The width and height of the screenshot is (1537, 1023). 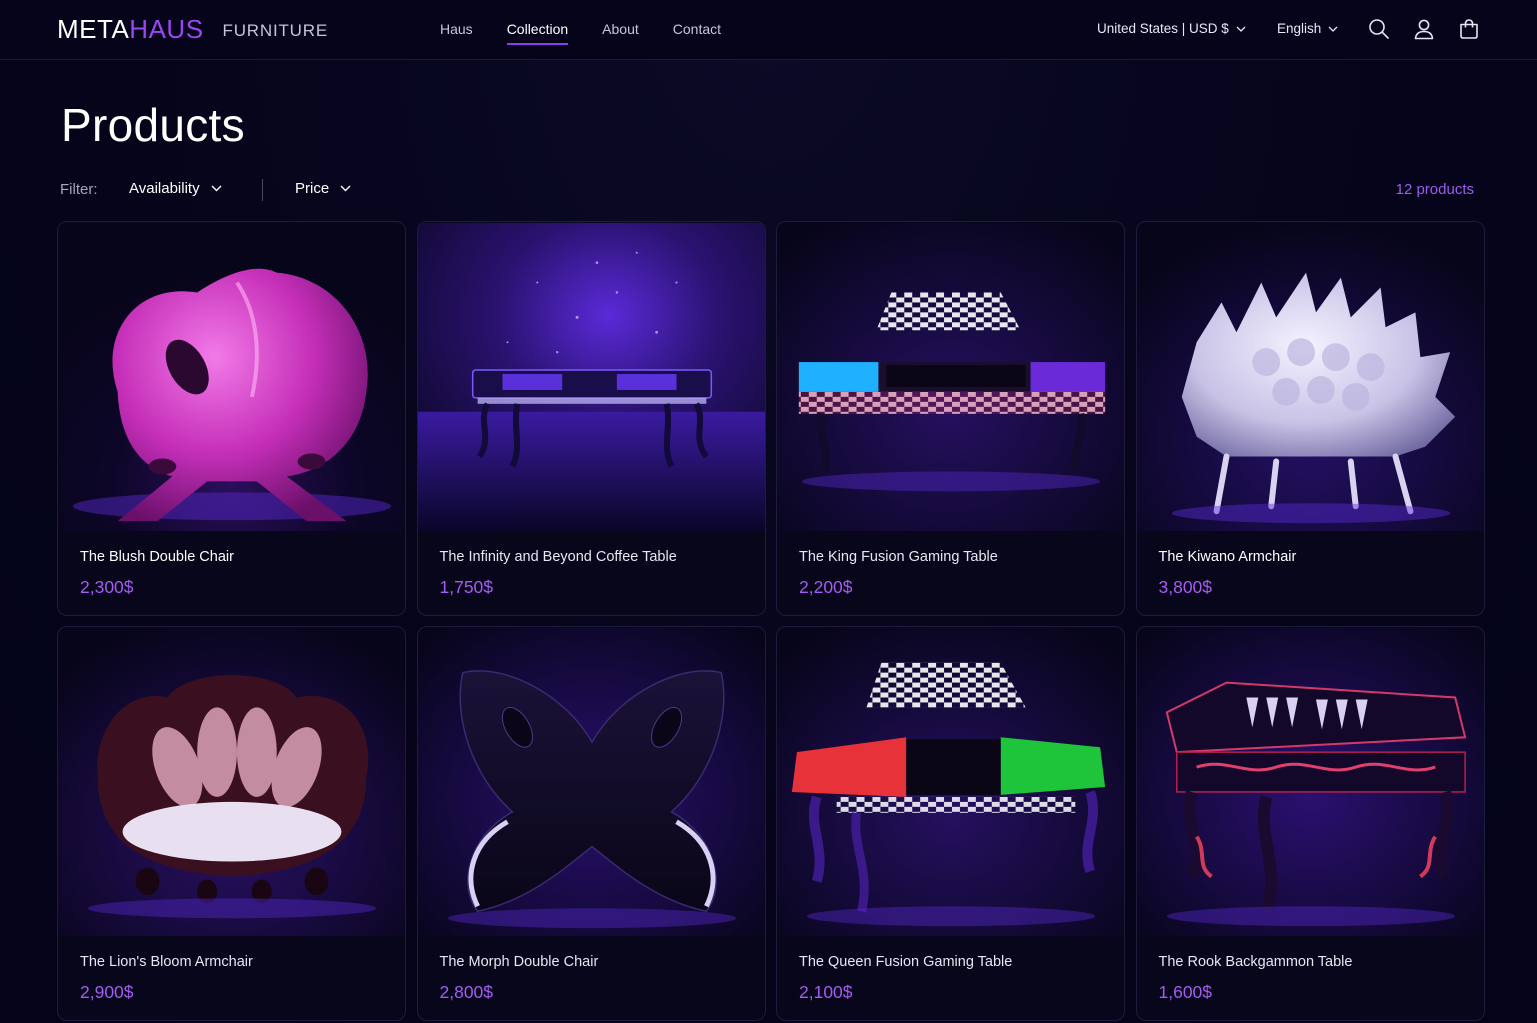 I want to click on product-price: 2,200$, so click(x=826, y=587).